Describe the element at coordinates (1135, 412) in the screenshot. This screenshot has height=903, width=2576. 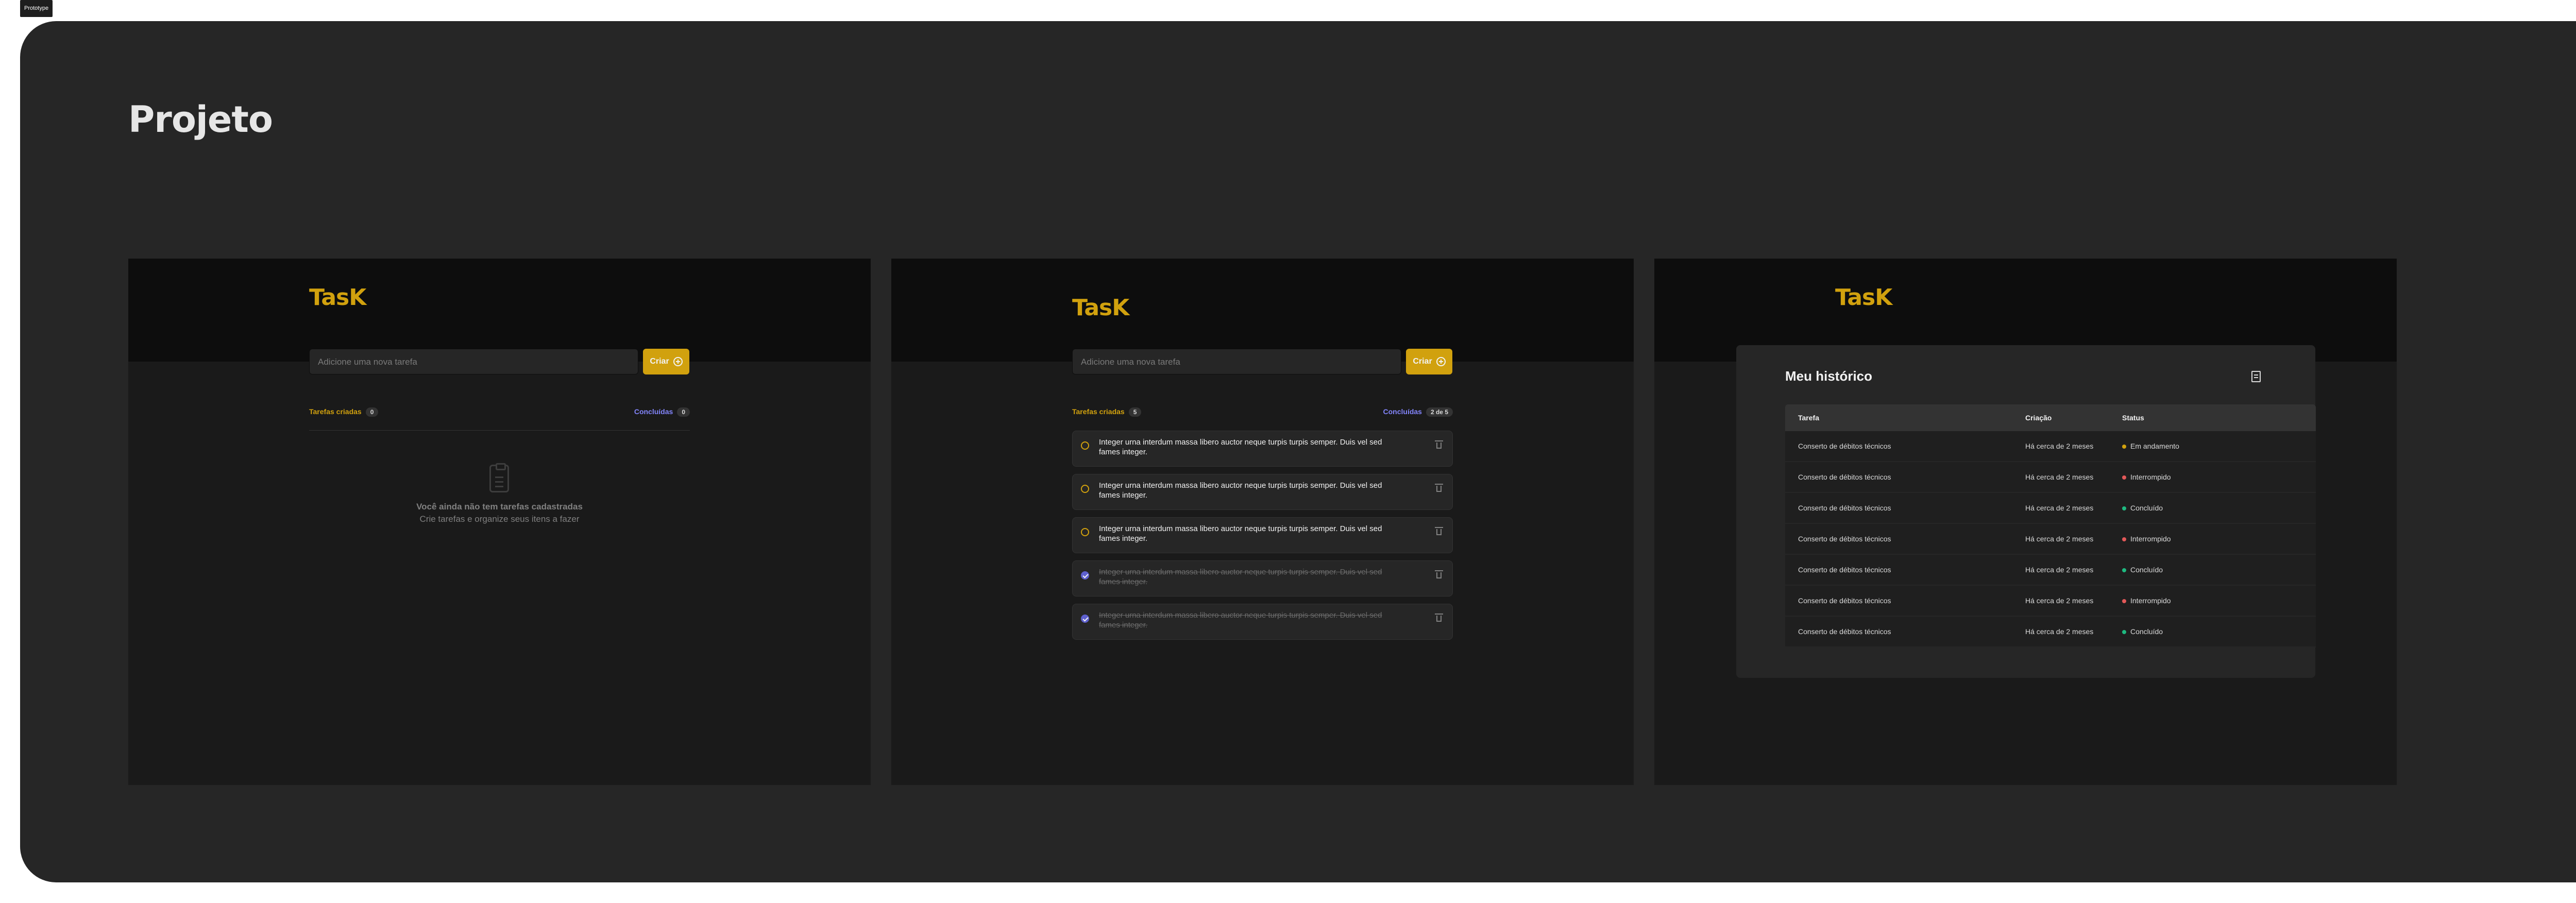
I see `created-count-badge: 5` at that location.